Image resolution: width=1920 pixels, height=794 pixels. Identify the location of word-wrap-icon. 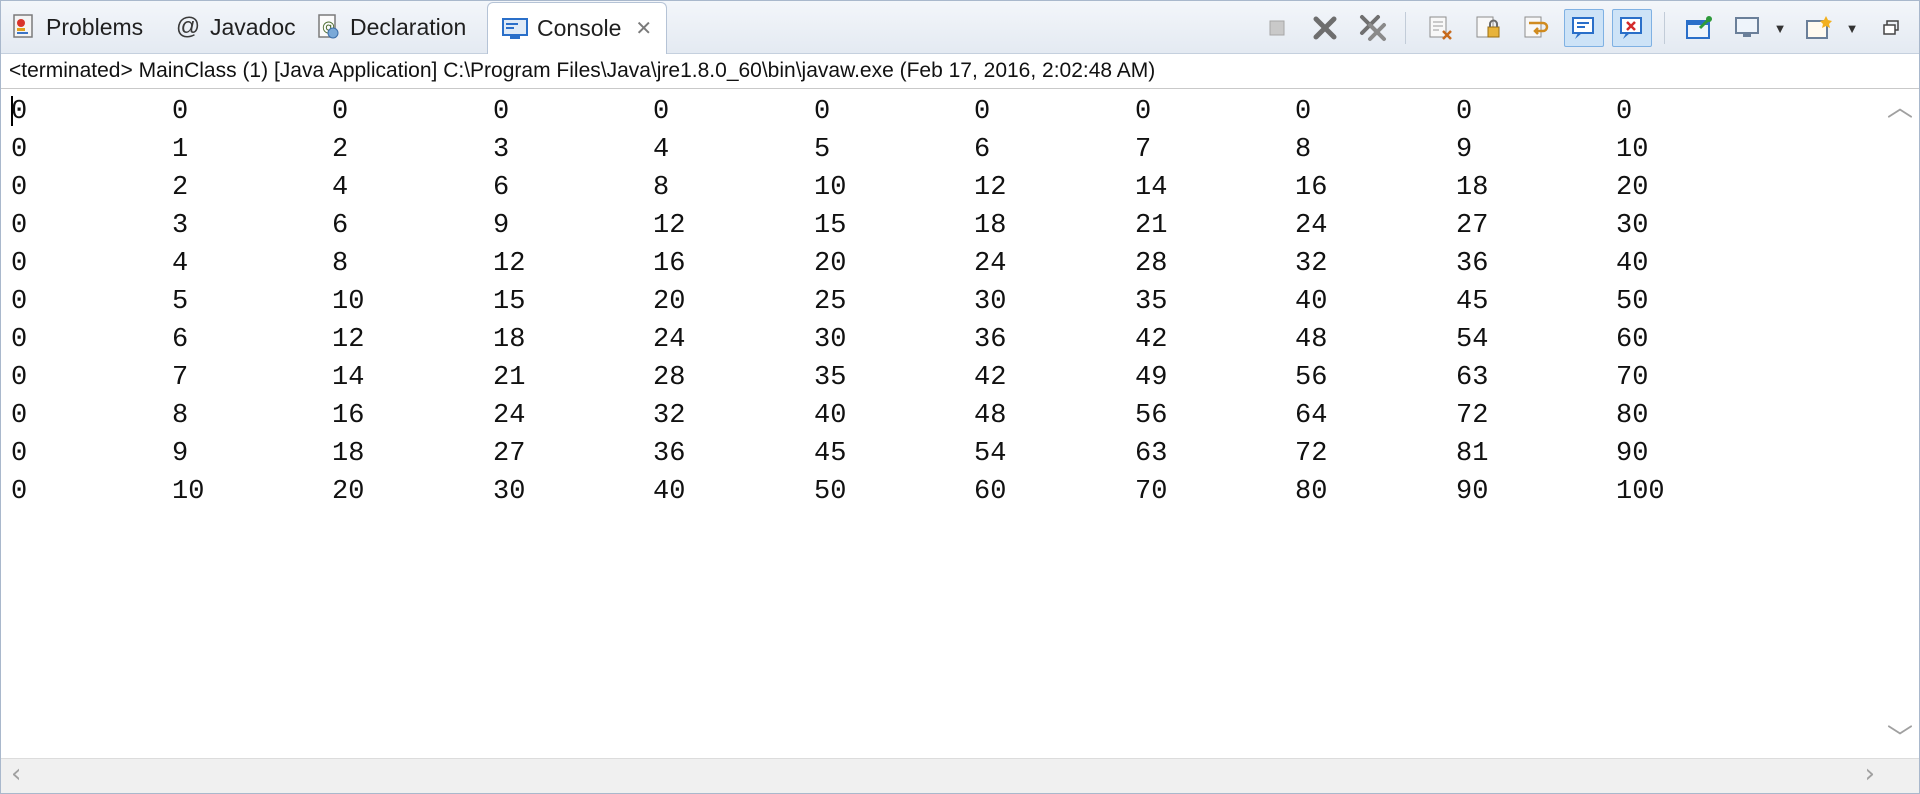
(1536, 28).